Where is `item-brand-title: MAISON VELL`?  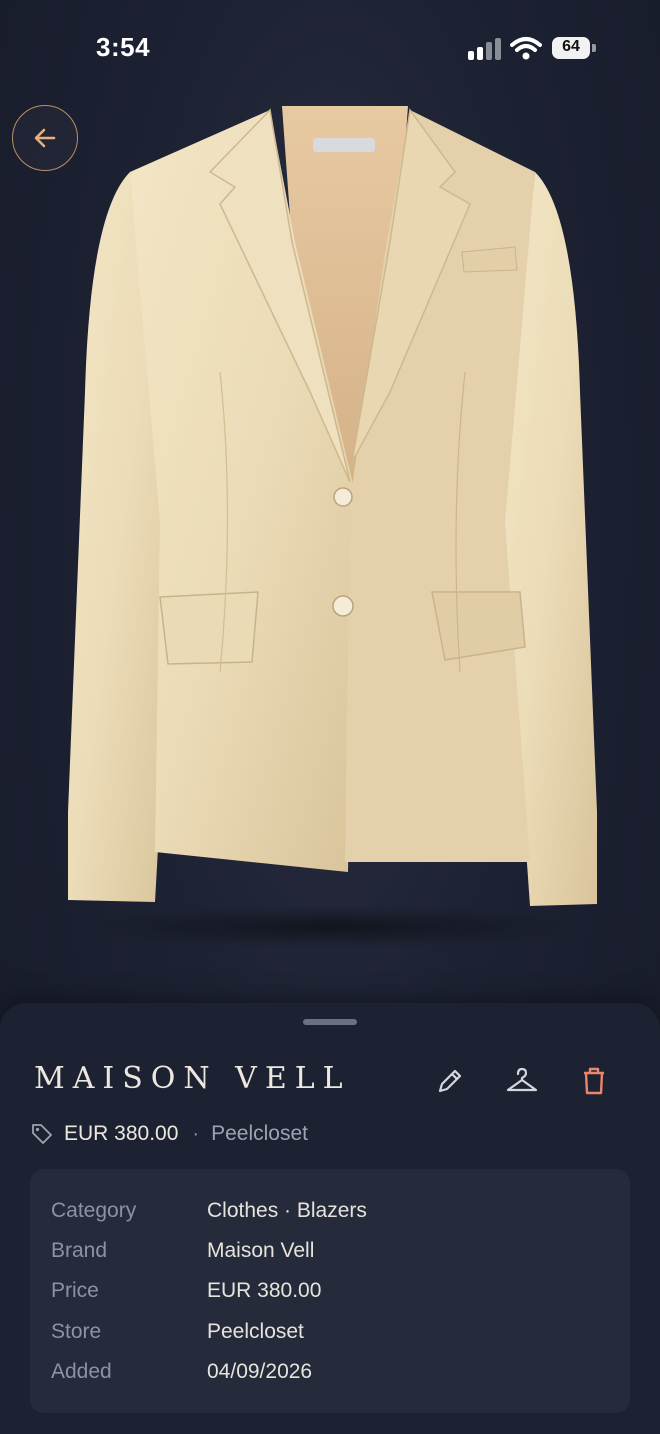
item-brand-title: MAISON VELL is located at coordinates (192, 1078).